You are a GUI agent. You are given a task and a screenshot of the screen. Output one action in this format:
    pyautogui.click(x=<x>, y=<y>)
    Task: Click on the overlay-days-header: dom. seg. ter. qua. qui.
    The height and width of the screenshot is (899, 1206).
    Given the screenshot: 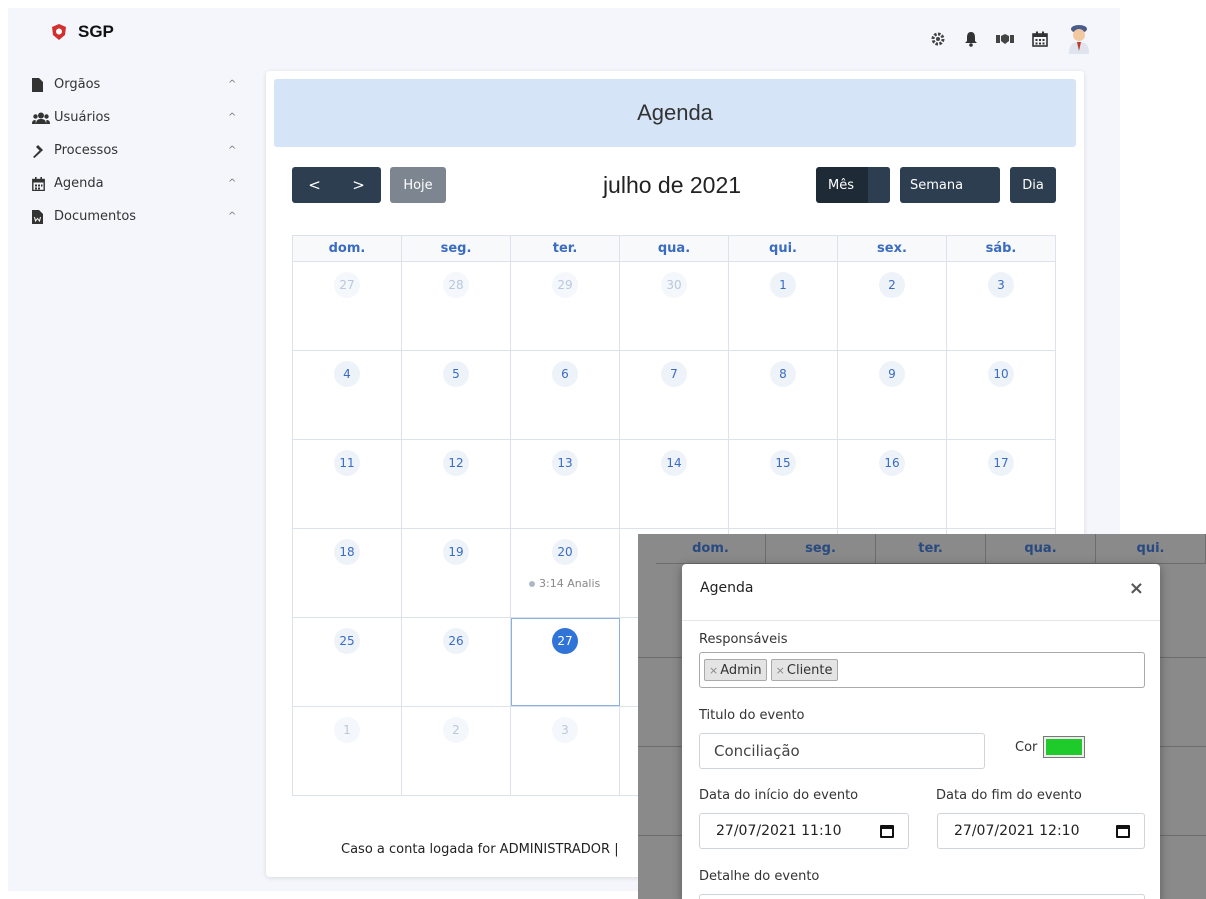 What is the action you would take?
    pyautogui.click(x=931, y=549)
    